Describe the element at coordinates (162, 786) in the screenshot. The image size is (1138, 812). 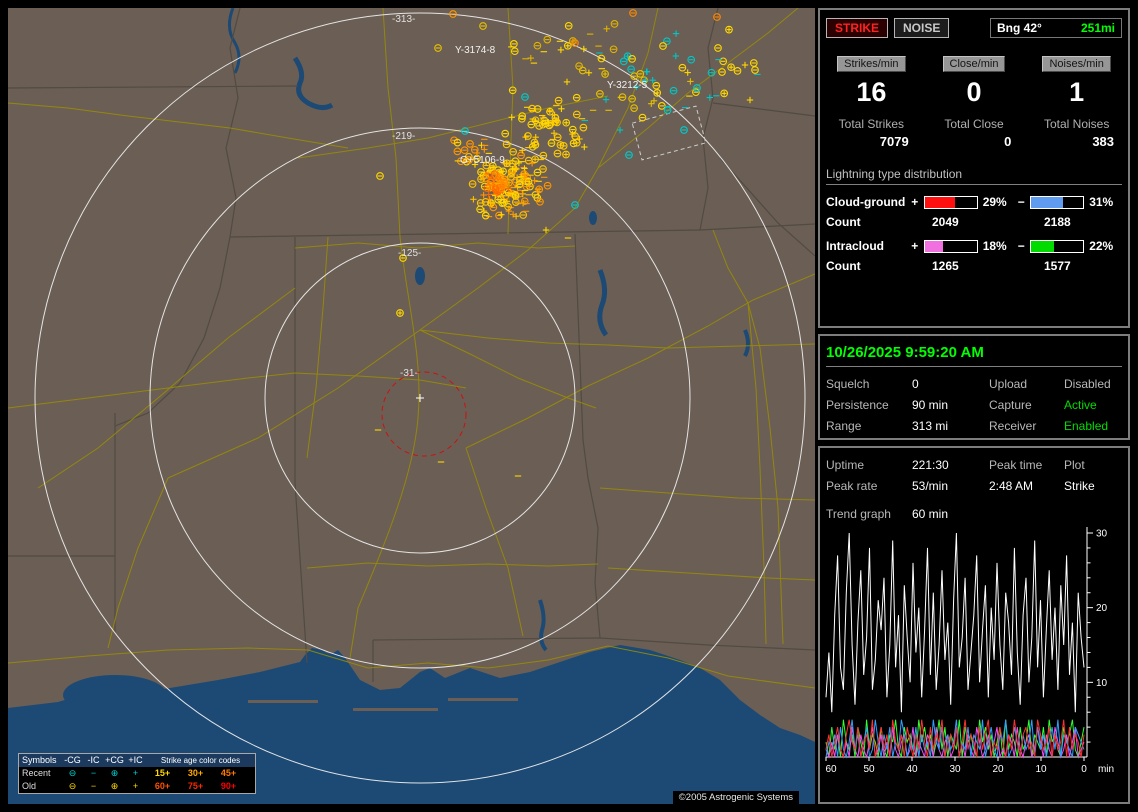
I see `age-badge: 60+` at that location.